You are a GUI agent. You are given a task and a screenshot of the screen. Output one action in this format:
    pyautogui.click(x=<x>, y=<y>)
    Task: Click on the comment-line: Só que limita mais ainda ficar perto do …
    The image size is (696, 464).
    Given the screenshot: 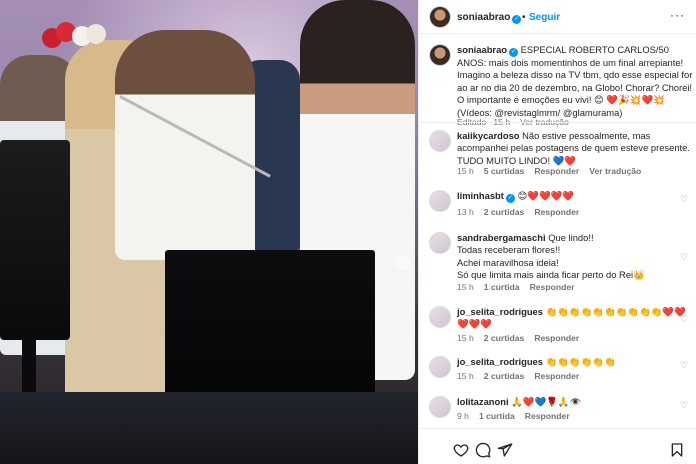 What is the action you would take?
    pyautogui.click(x=551, y=275)
    